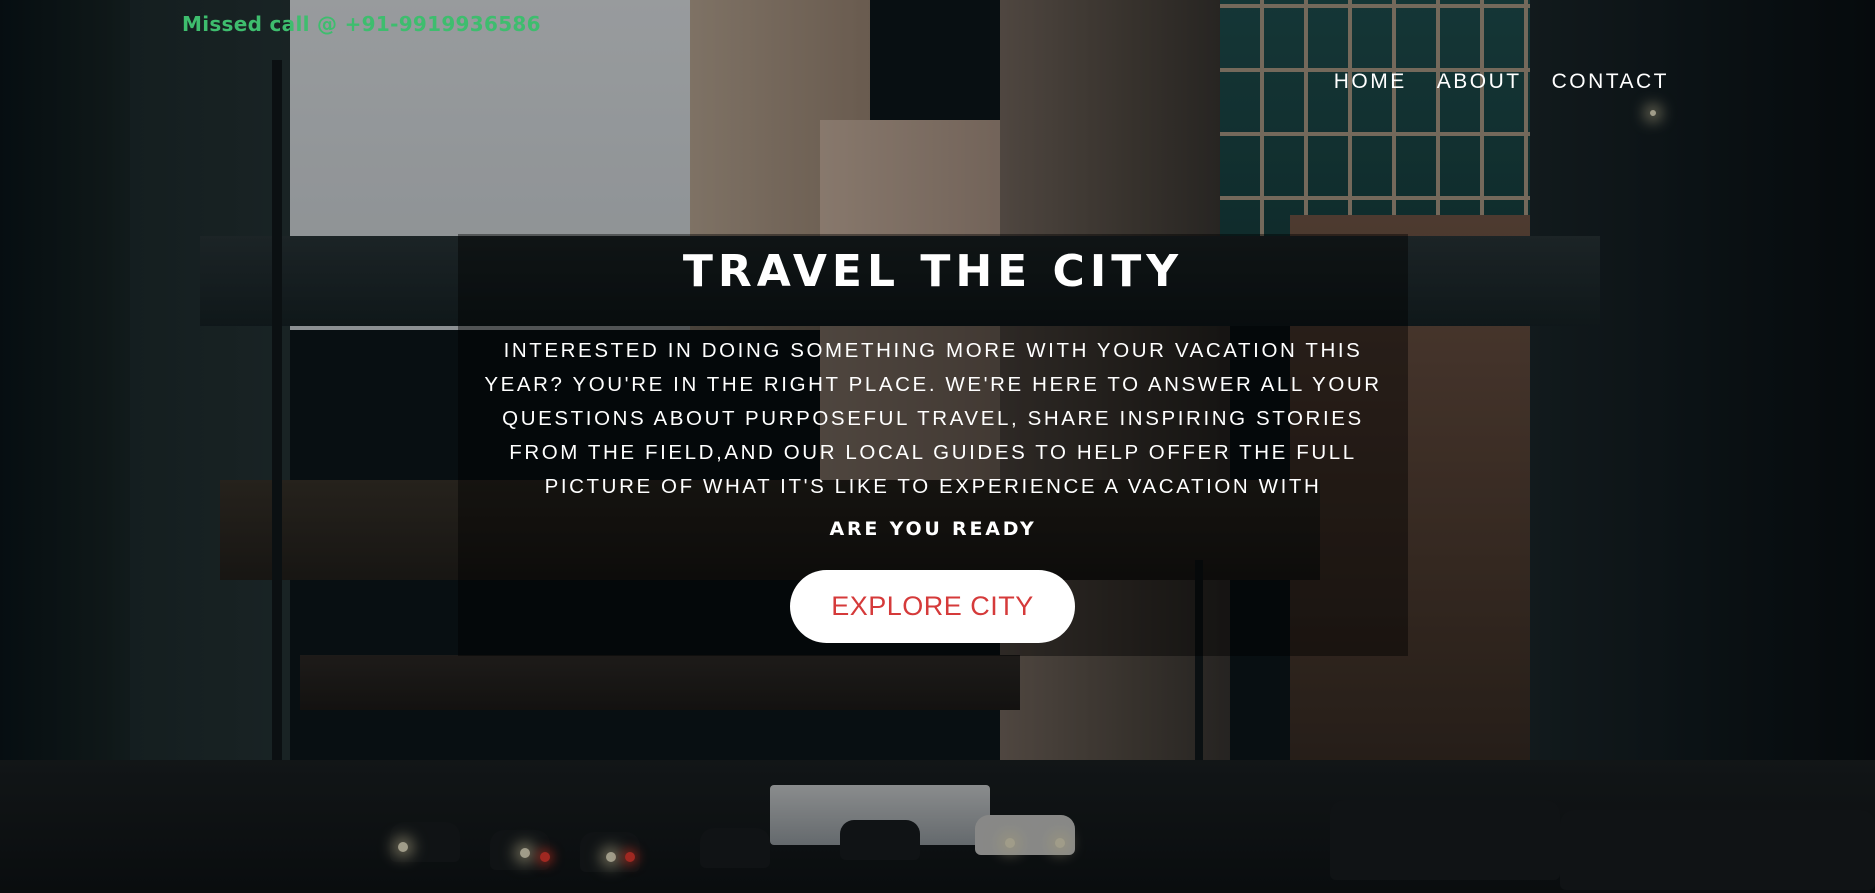 This screenshot has height=893, width=1875. What do you see at coordinates (1479, 82) in the screenshot?
I see `nav-about-link: ABOUT` at bounding box center [1479, 82].